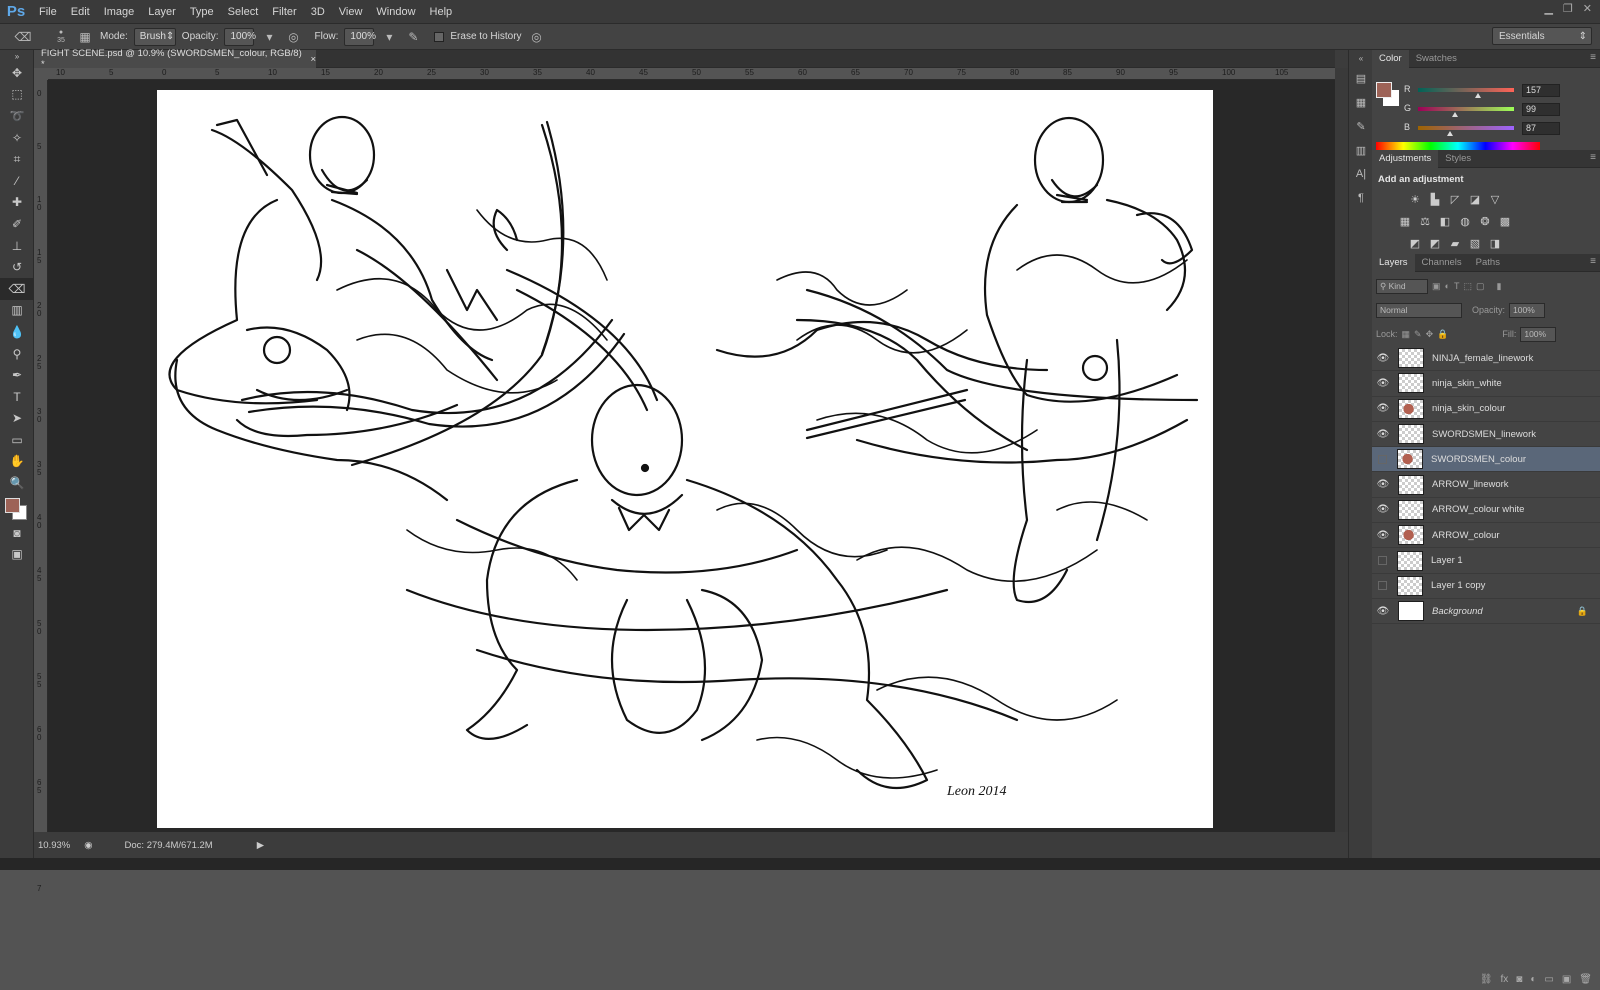 The image size is (1600, 990). I want to click on minimize-icon: ▁, so click(1548, 8).